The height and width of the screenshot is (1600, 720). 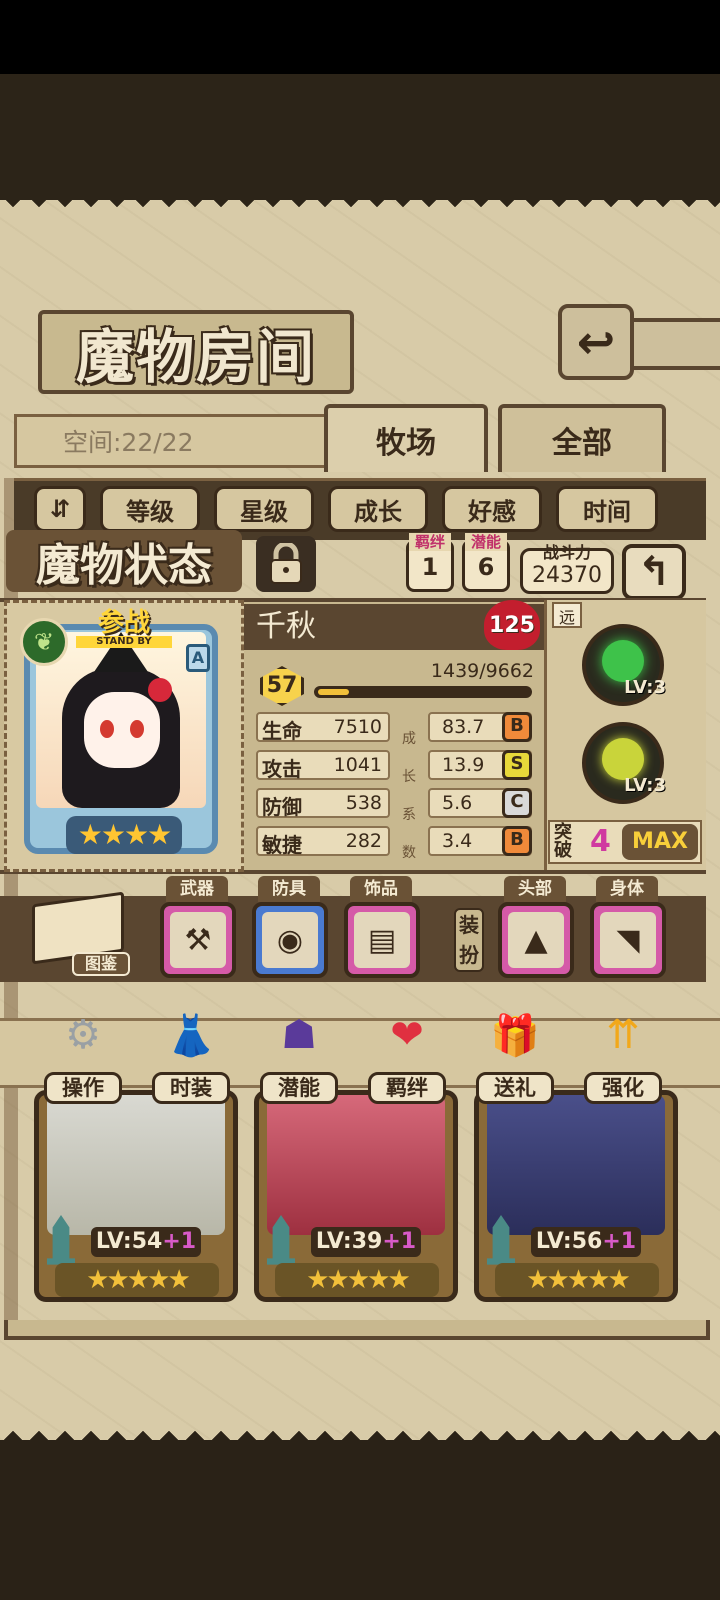 I want to click on growth-defense: 5.6 C, so click(x=480, y=803).